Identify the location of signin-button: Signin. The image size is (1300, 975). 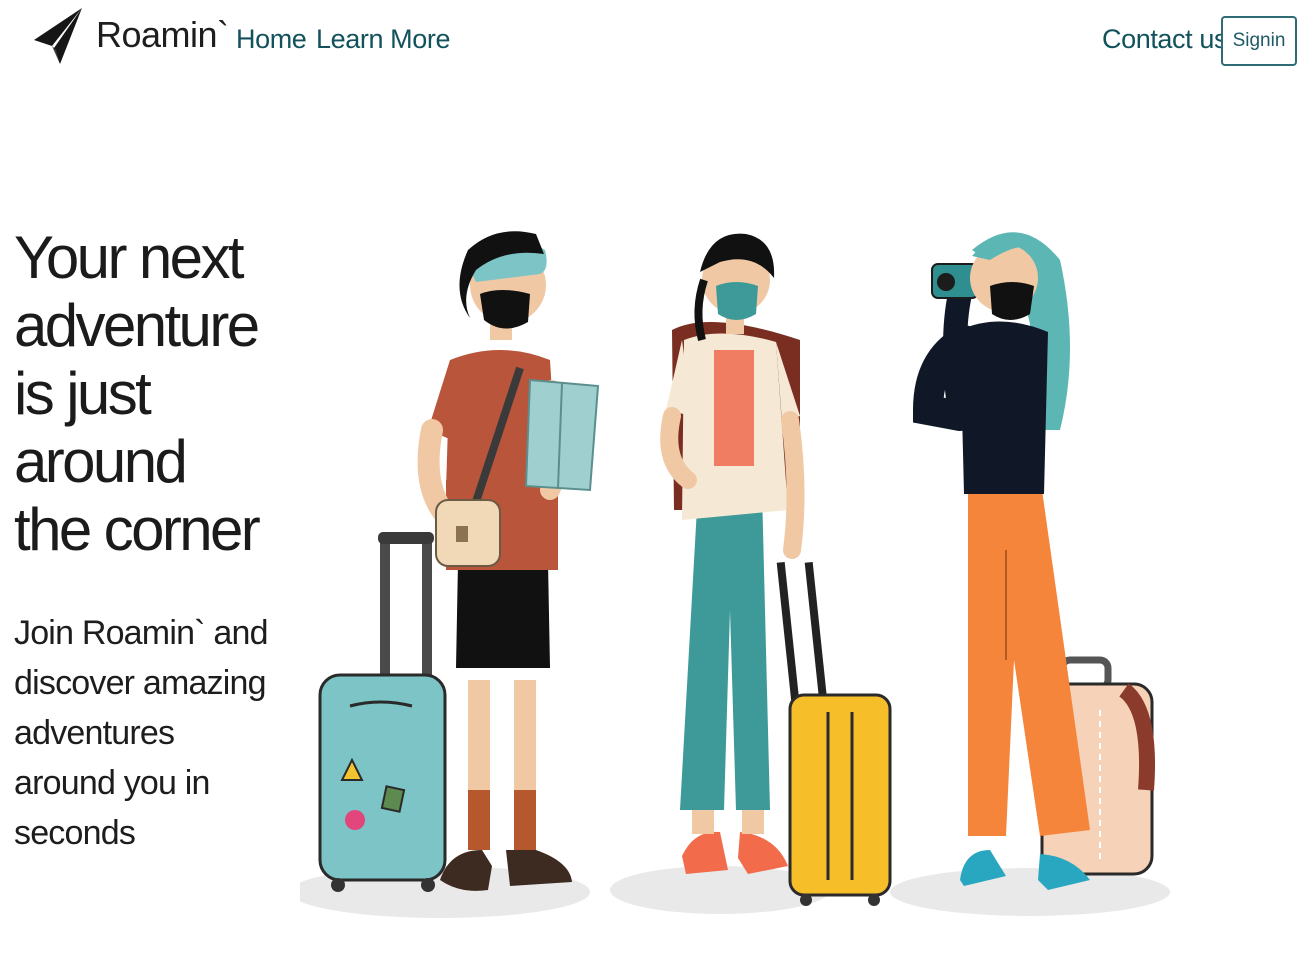
(1259, 41).